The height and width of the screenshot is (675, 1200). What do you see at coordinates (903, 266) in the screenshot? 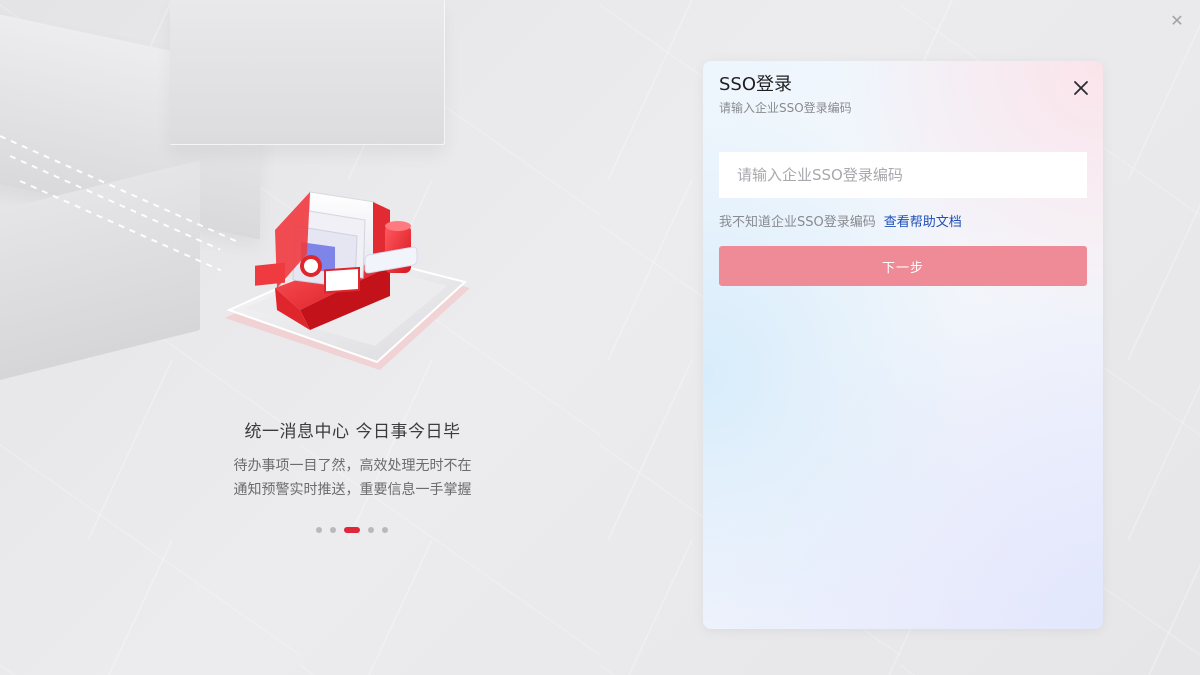
I see `next-step-button: 下一步` at bounding box center [903, 266].